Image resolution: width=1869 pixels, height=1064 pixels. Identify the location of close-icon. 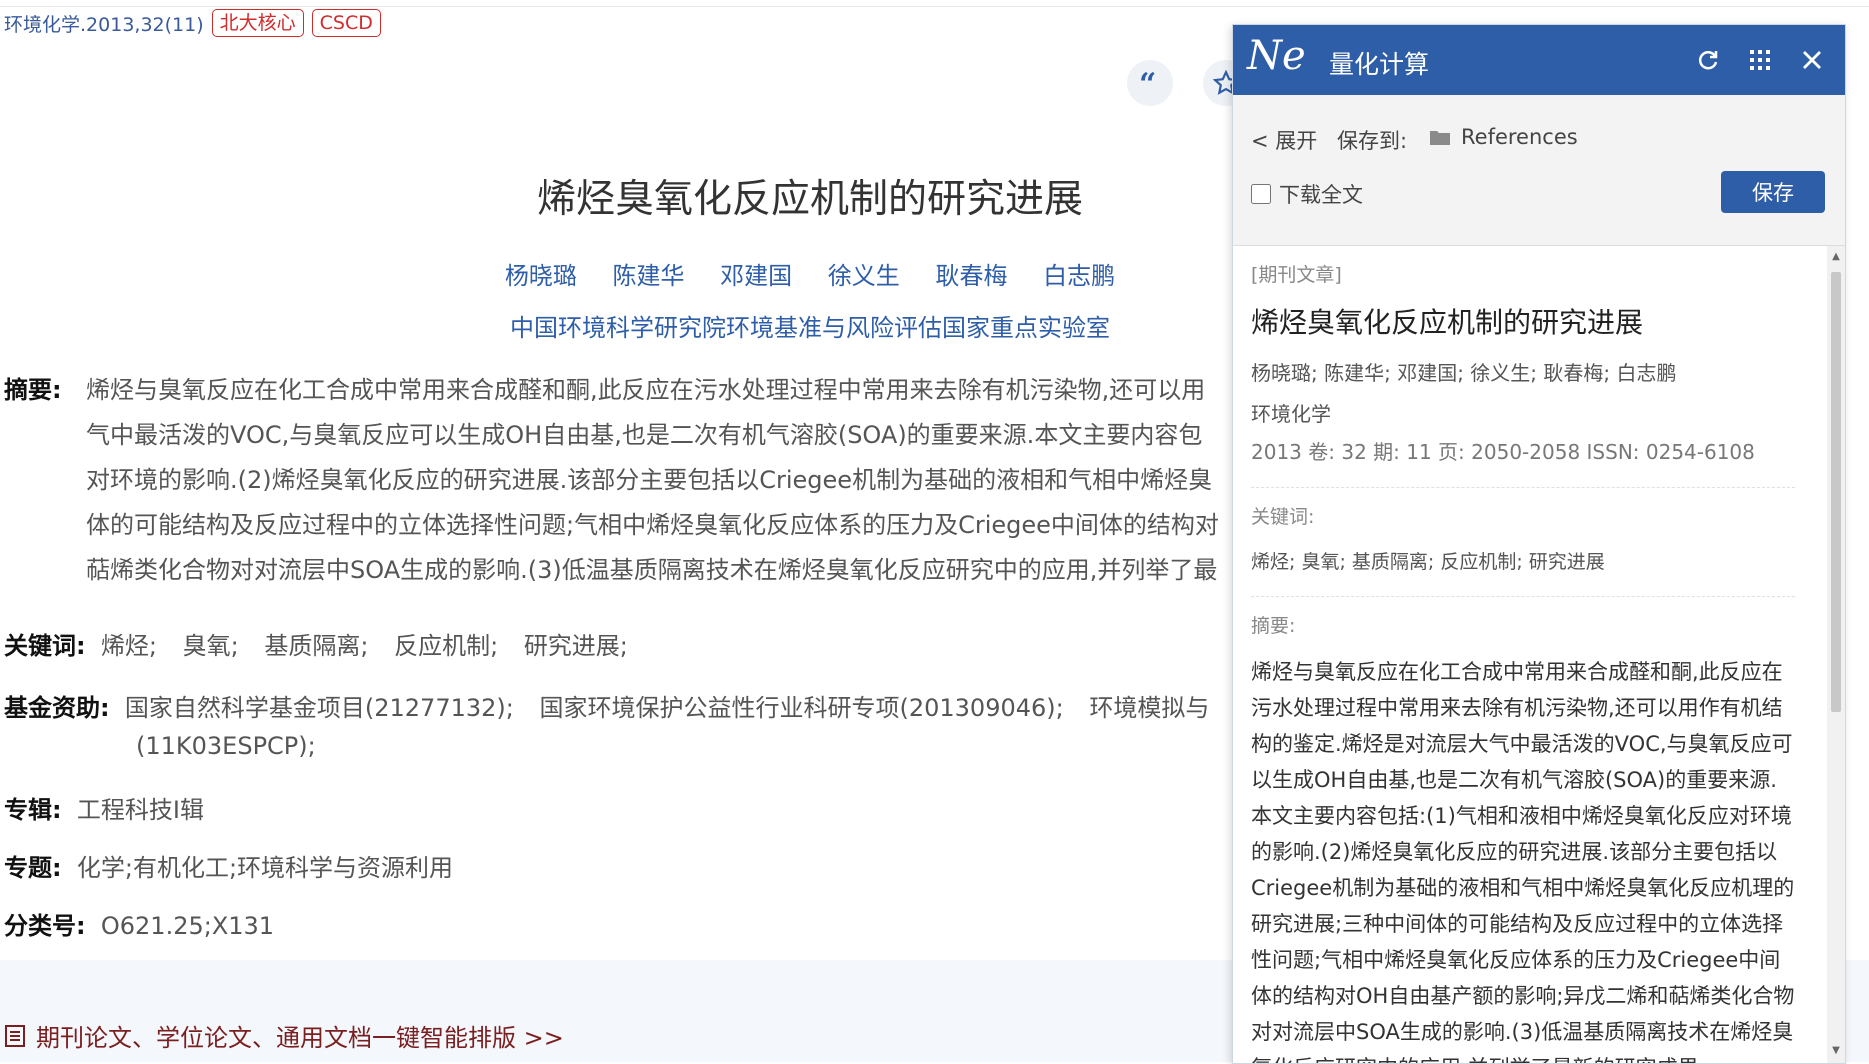
(1812, 60).